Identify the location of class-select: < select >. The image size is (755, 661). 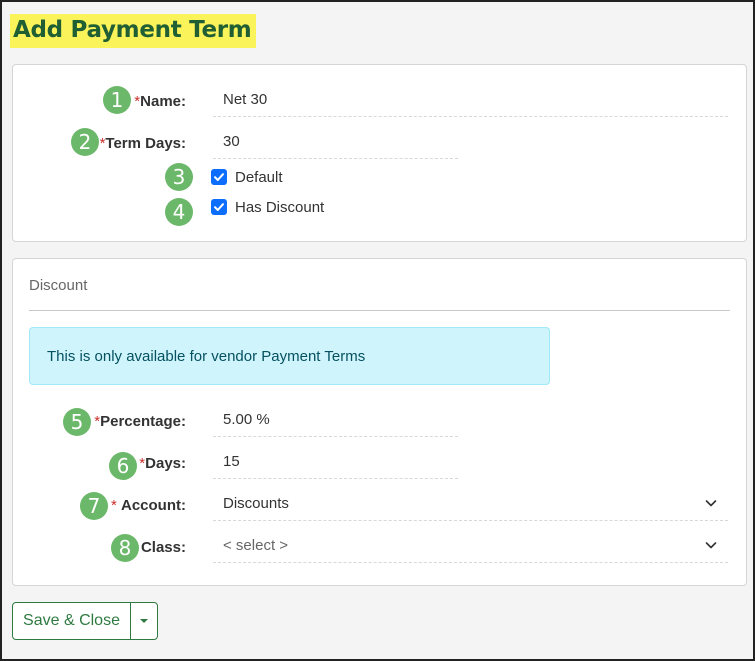
(470, 546).